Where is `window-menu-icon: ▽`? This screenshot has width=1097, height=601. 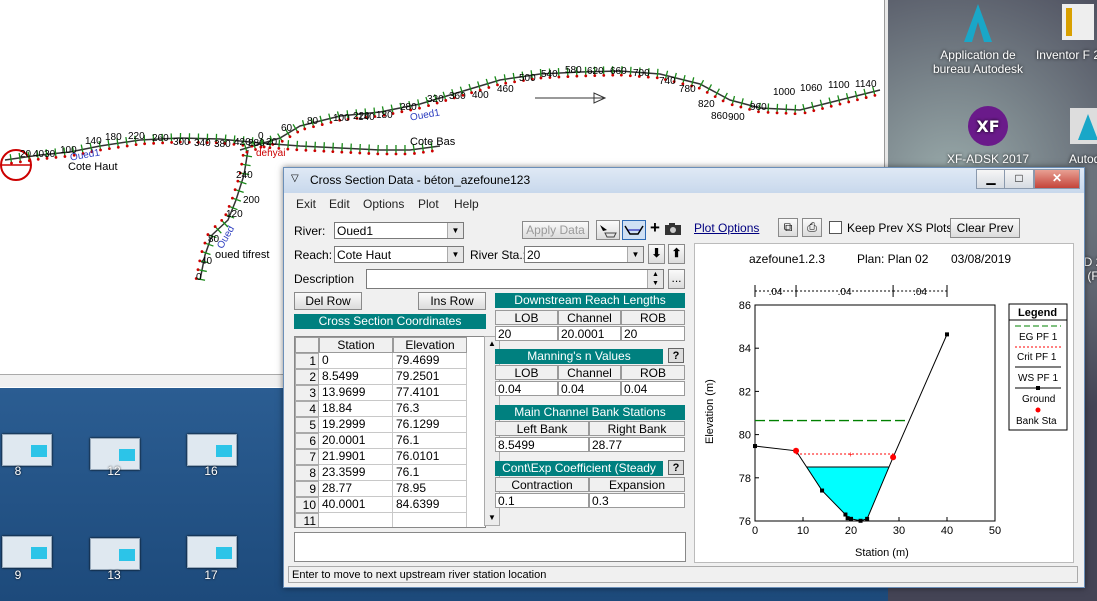 window-menu-icon: ▽ is located at coordinates (295, 178).